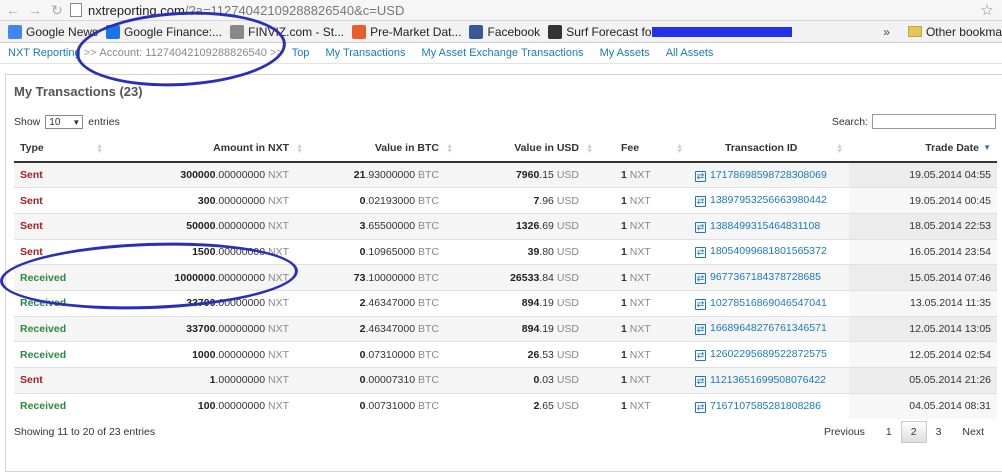  Describe the element at coordinates (57, 10) in the screenshot. I see `reload-icon: ↻` at that location.